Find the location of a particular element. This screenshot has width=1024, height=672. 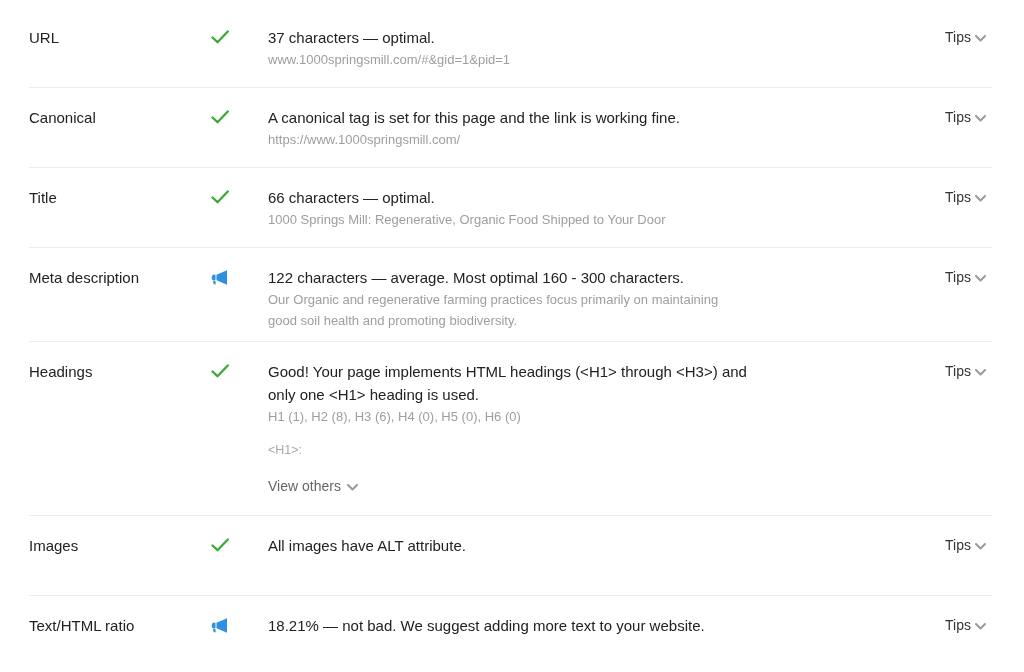

detail-text: H1 (1), H2 (8), H3 (6), H4 (0), H5 (0), H6 (0) is located at coordinates (394, 417).